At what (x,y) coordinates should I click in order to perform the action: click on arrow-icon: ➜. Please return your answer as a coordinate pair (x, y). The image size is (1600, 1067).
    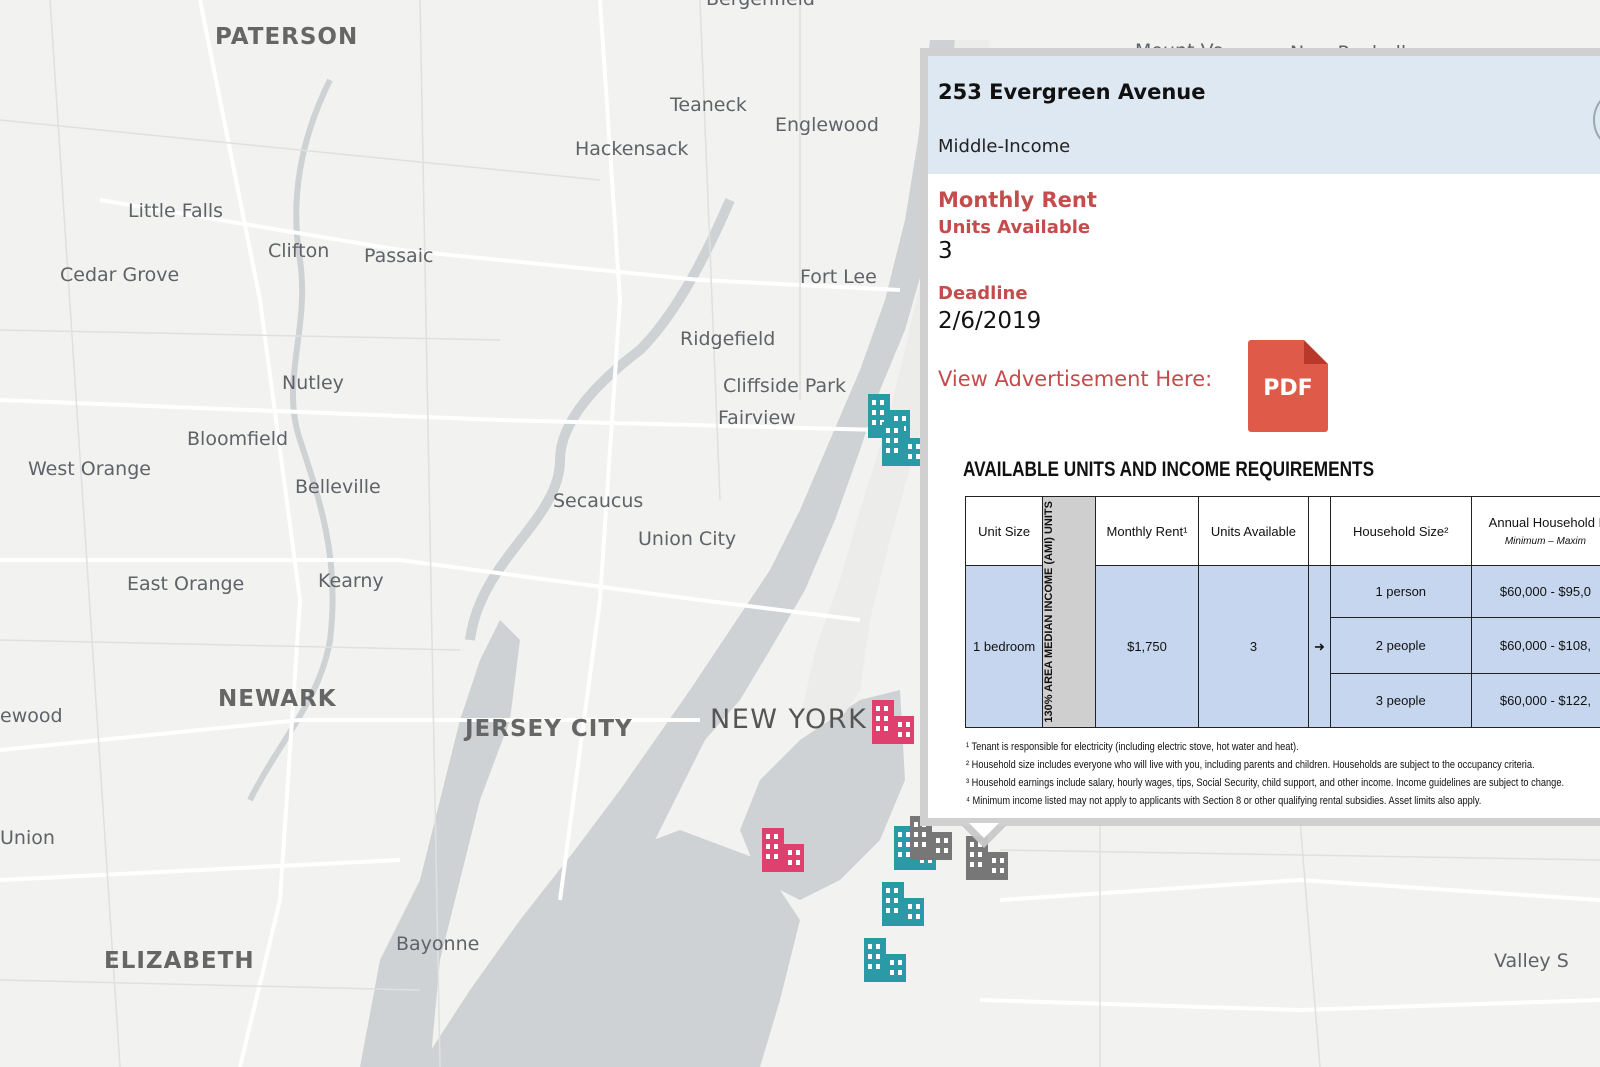
    Looking at the image, I should click on (1319, 646).